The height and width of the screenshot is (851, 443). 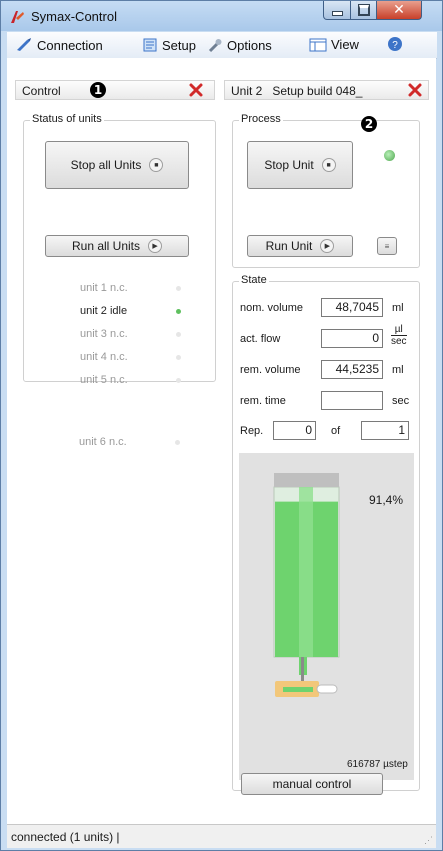 I want to click on run-unit-label: Run Unit, so click(x=289, y=246).